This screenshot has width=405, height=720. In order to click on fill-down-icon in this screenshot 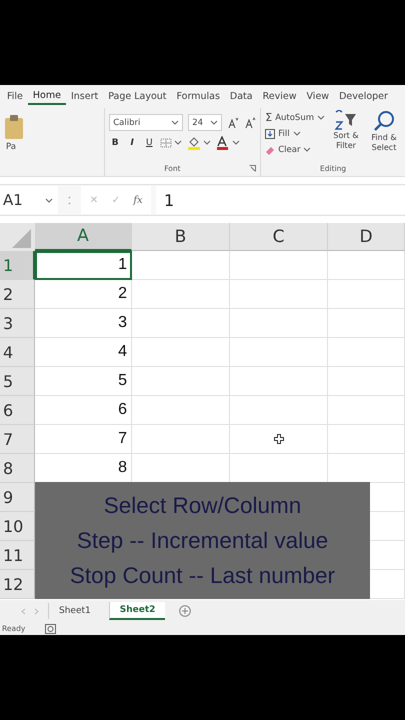, I will do `click(270, 133)`.